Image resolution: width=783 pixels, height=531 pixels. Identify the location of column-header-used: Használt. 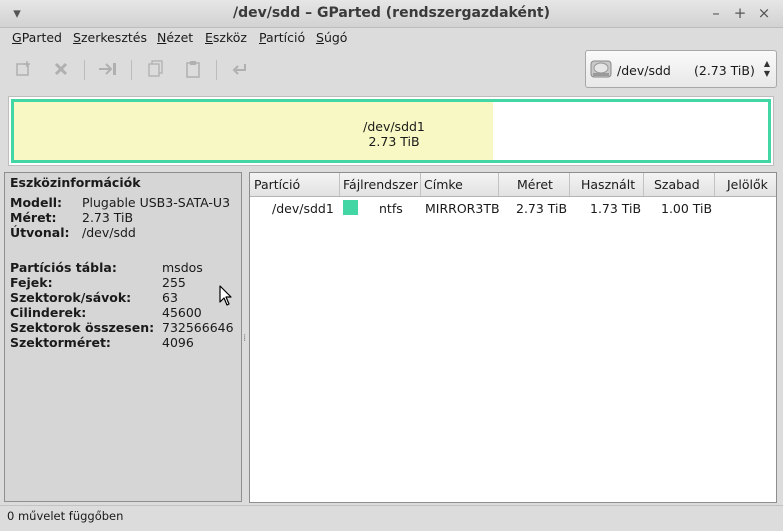
(608, 184).